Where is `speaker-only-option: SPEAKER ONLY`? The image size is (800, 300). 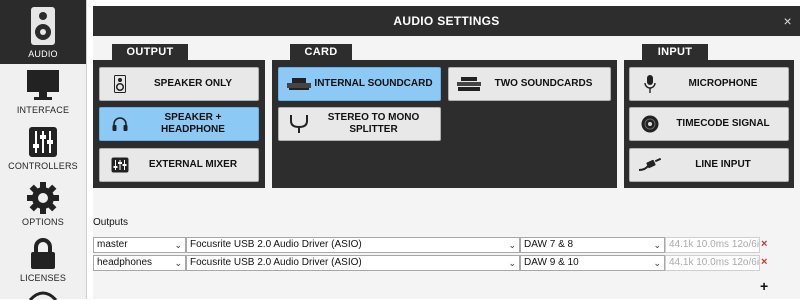
speaker-only-option: SPEAKER ONLY is located at coordinates (179, 84).